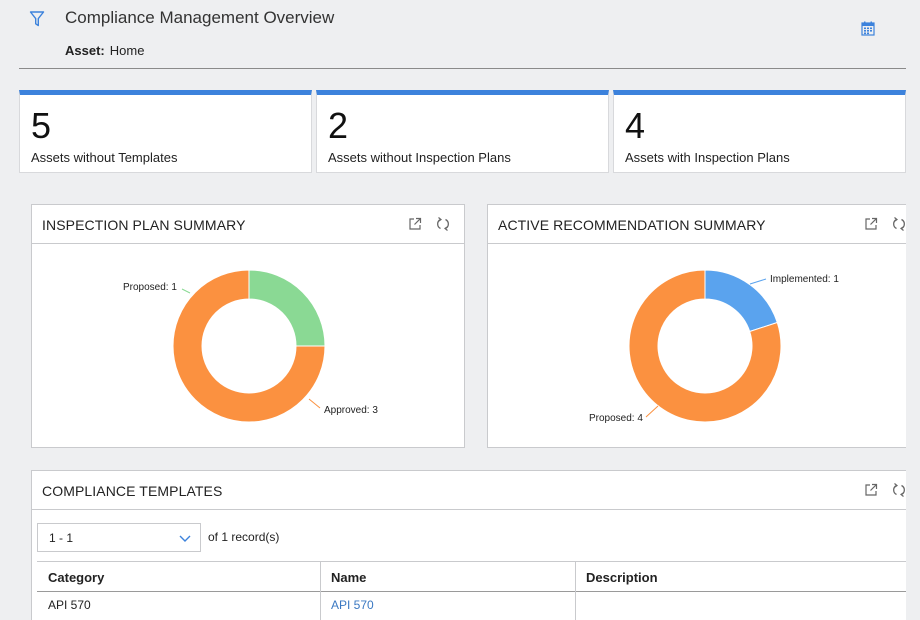 The image size is (920, 620). Describe the element at coordinates (287, 308) in the screenshot. I see `donut-slice-proposed` at that location.